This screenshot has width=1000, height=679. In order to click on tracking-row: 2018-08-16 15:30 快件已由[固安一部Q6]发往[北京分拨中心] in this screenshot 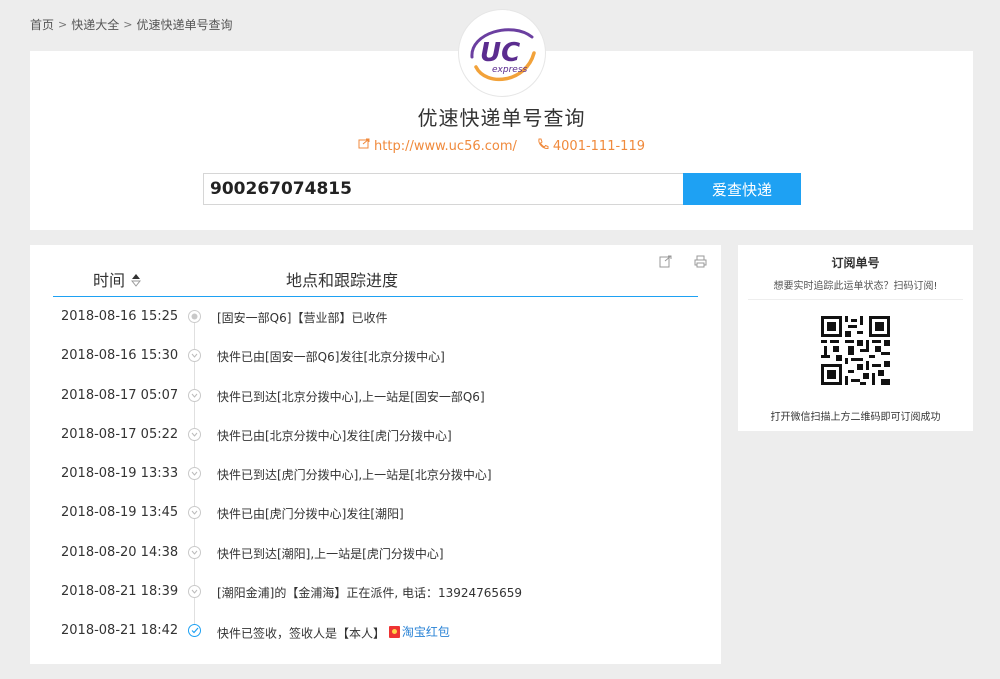, I will do `click(375, 355)`.